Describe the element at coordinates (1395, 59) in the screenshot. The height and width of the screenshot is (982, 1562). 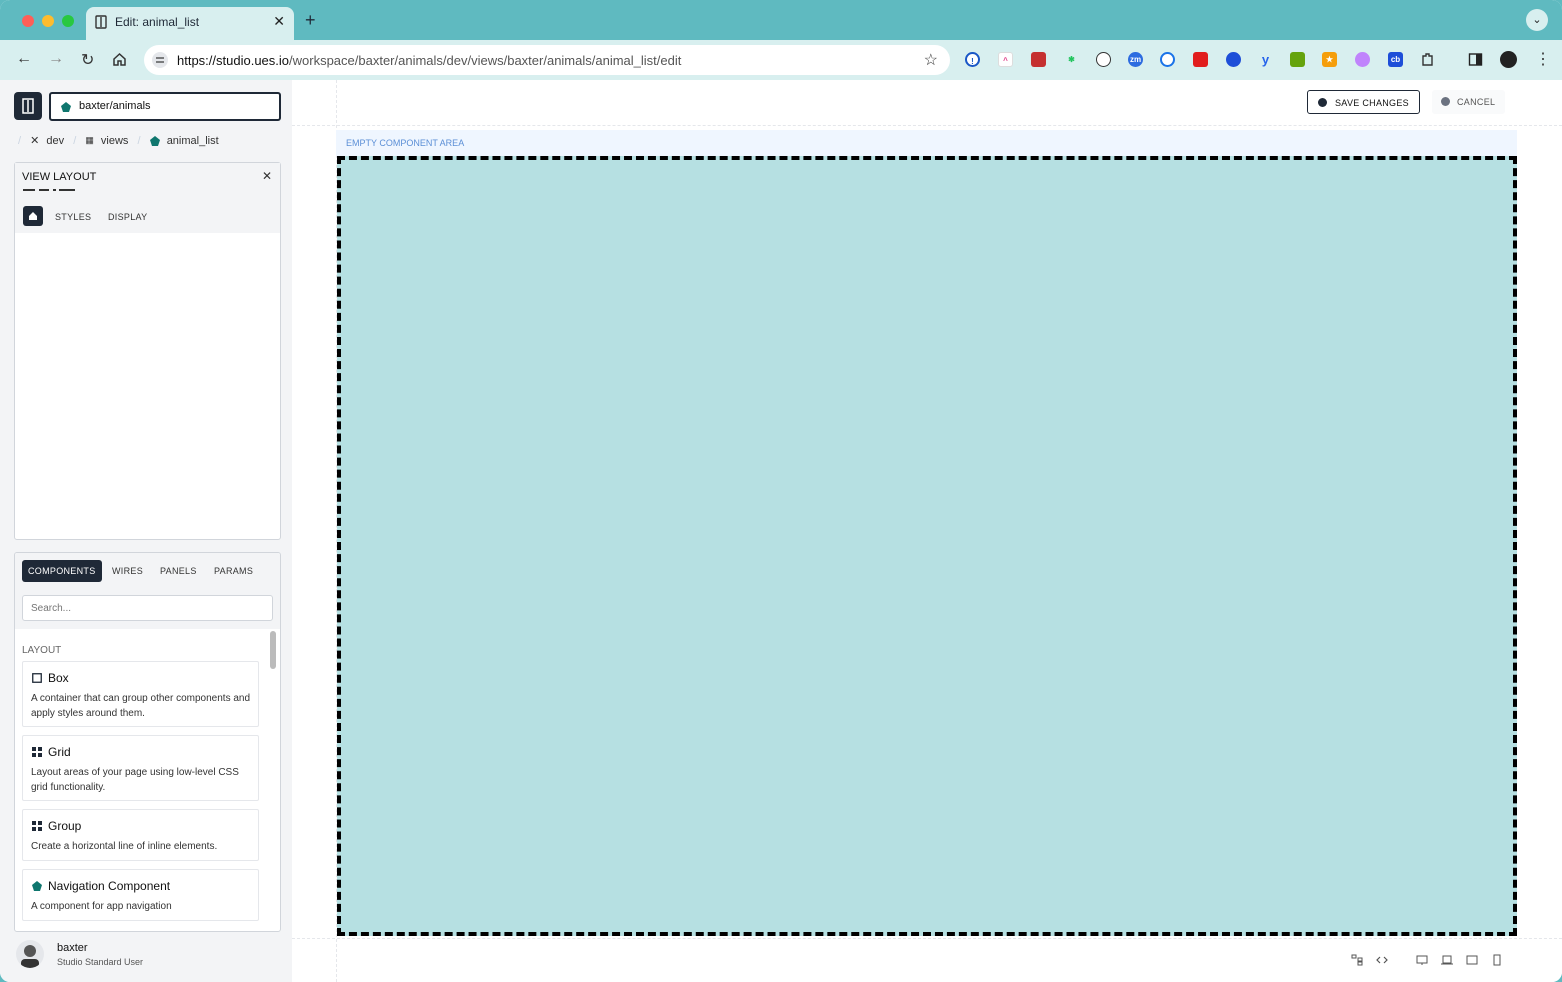
I see `coinbase-icon: cb` at that location.